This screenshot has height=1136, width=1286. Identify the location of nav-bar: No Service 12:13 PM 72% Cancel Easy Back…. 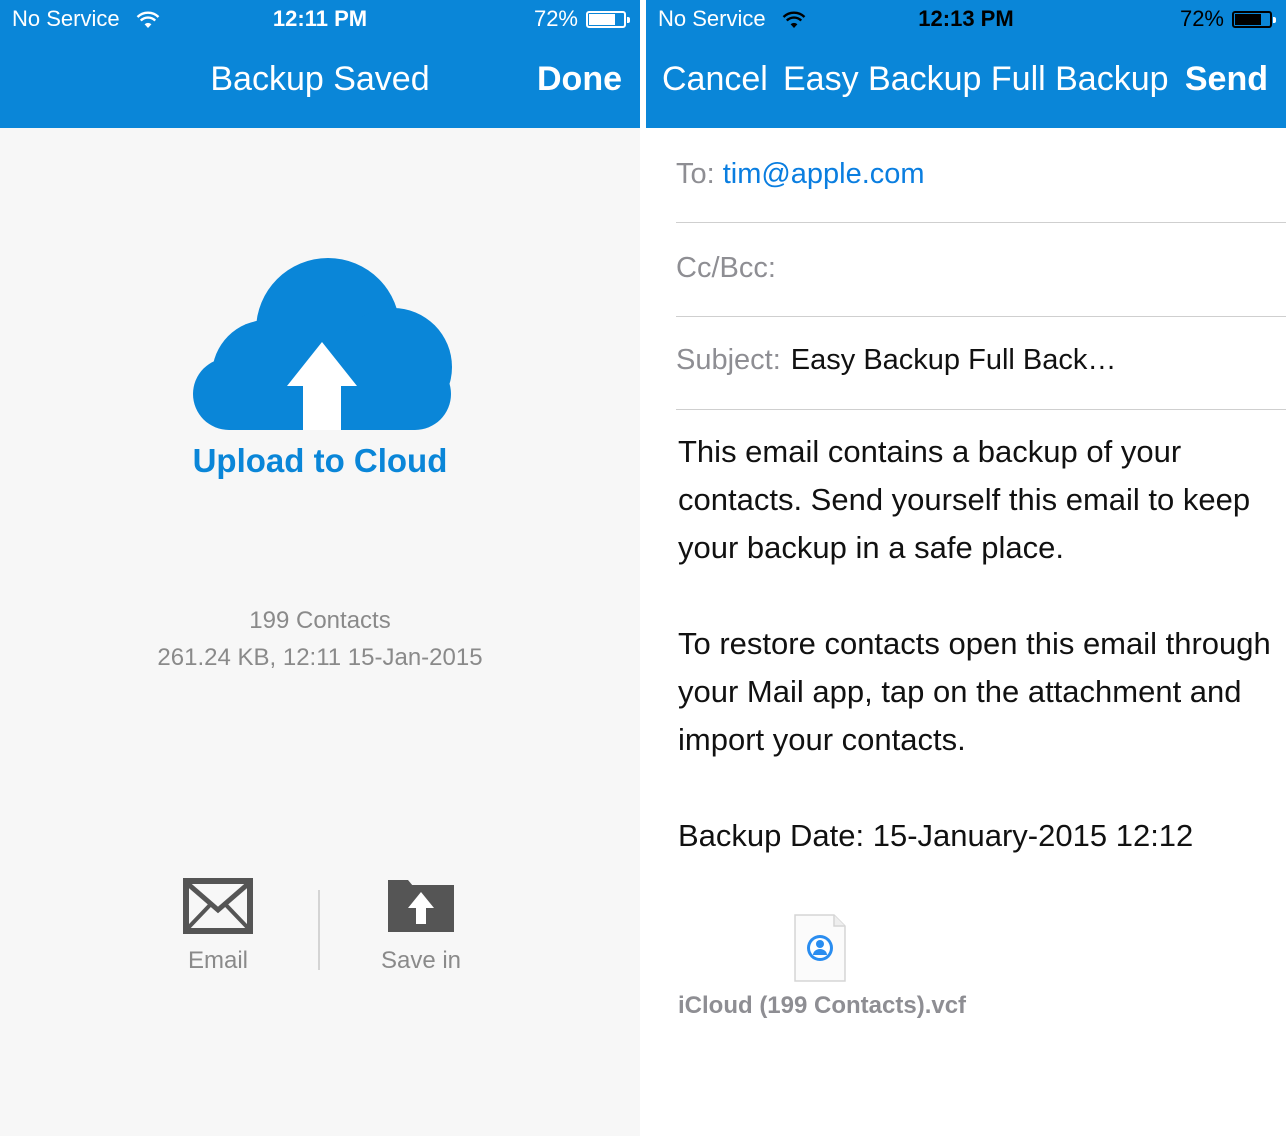
(966, 64).